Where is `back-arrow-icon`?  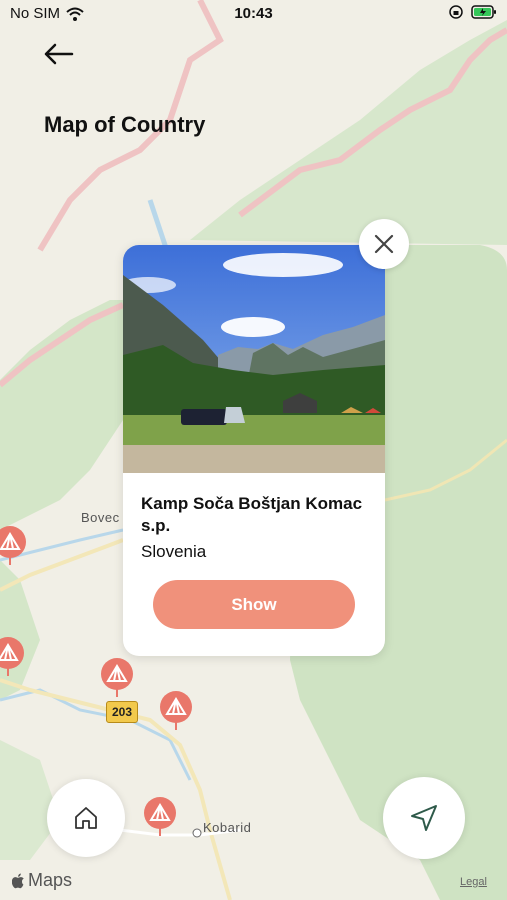
back-arrow-icon is located at coordinates (59, 54).